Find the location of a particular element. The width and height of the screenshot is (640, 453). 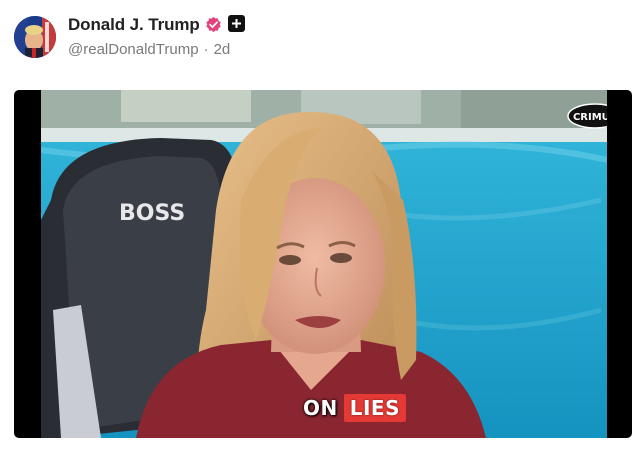

post-timestamp: 2d is located at coordinates (222, 49).